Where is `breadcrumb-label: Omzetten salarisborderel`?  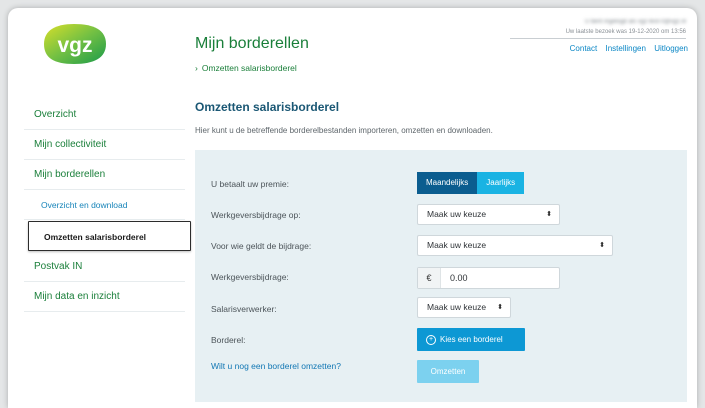
breadcrumb-label: Omzetten salarisborderel is located at coordinates (249, 68).